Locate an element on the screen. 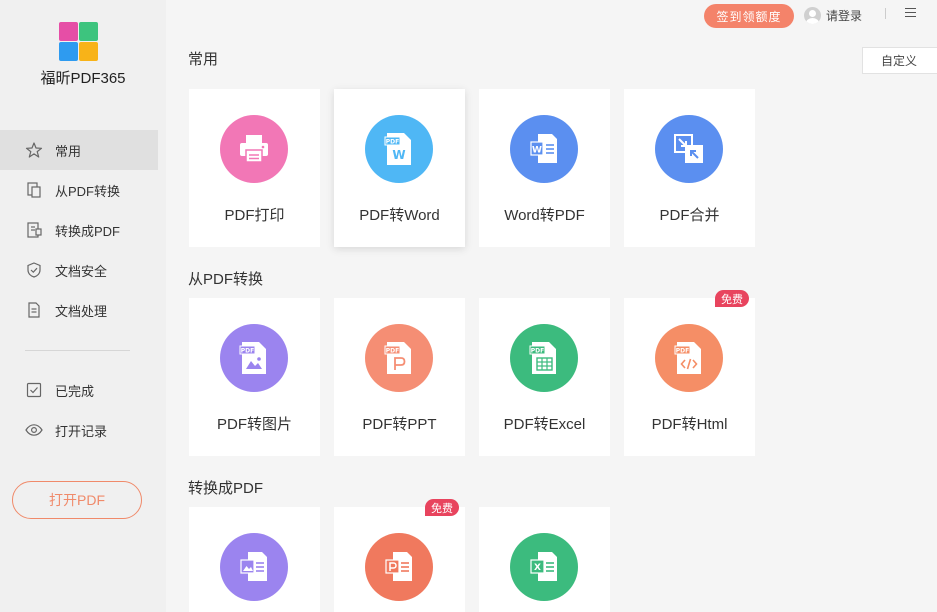  section-title-from-pdf: 从PDF转换 is located at coordinates (226, 279).